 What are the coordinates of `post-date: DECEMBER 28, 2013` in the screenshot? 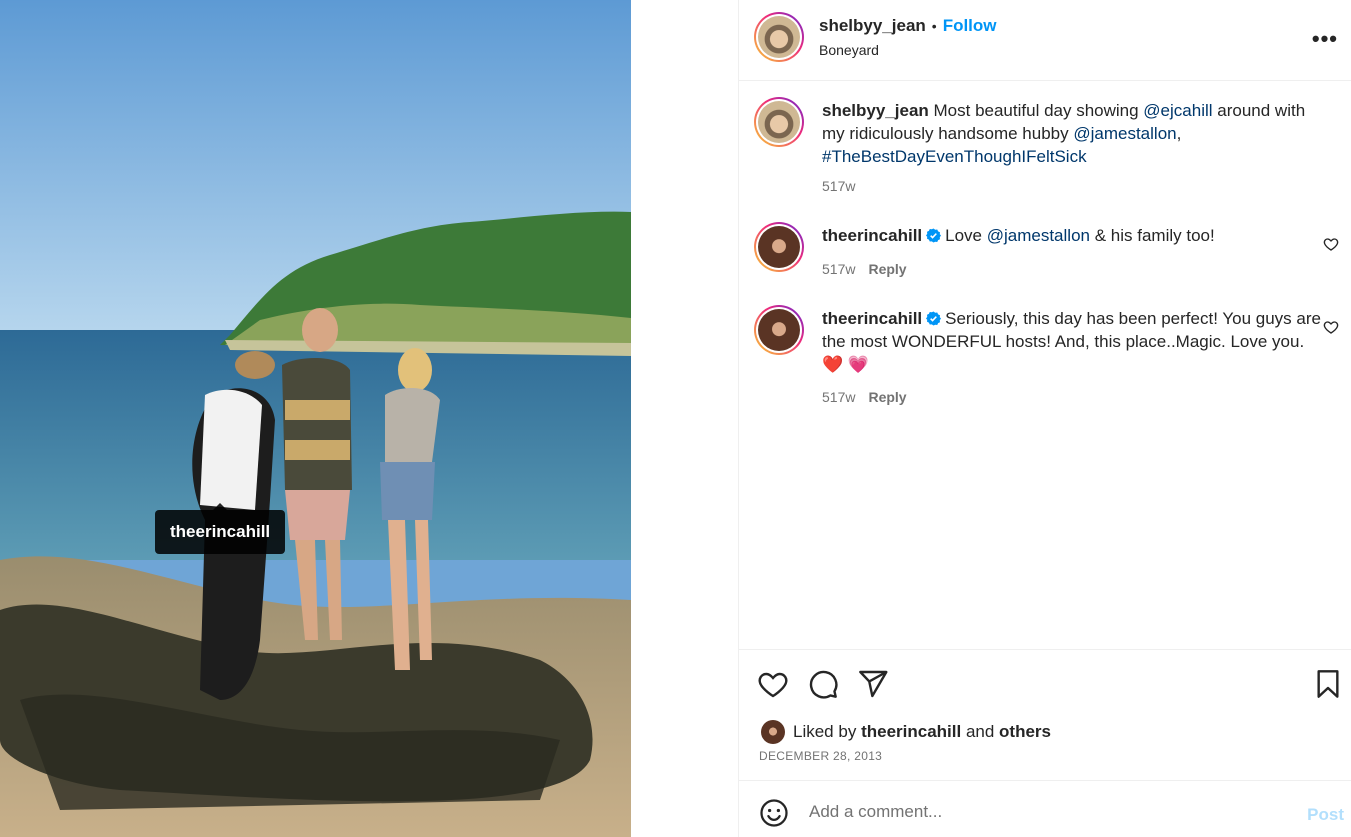 It's located at (820, 756).